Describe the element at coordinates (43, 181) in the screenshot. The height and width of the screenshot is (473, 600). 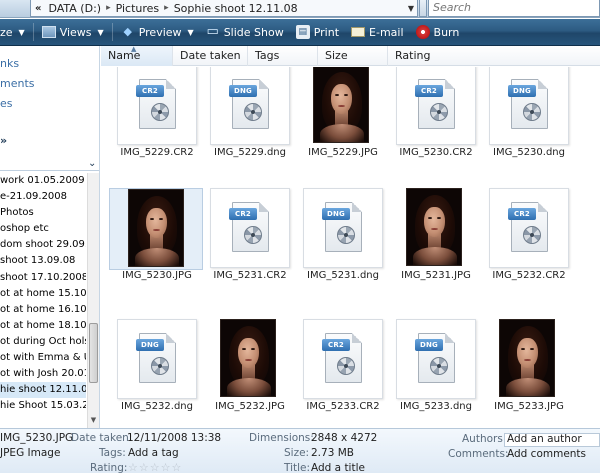
I see `folder-tree-item: work 01.05.2009` at that location.